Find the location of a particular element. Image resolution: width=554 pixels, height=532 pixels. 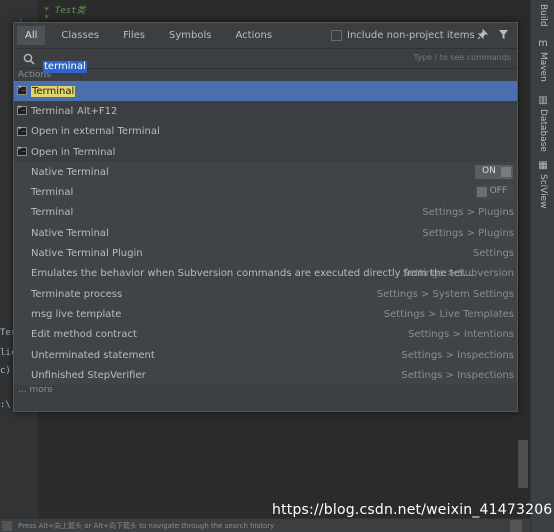

search-input: terminal is located at coordinates (65, 66).